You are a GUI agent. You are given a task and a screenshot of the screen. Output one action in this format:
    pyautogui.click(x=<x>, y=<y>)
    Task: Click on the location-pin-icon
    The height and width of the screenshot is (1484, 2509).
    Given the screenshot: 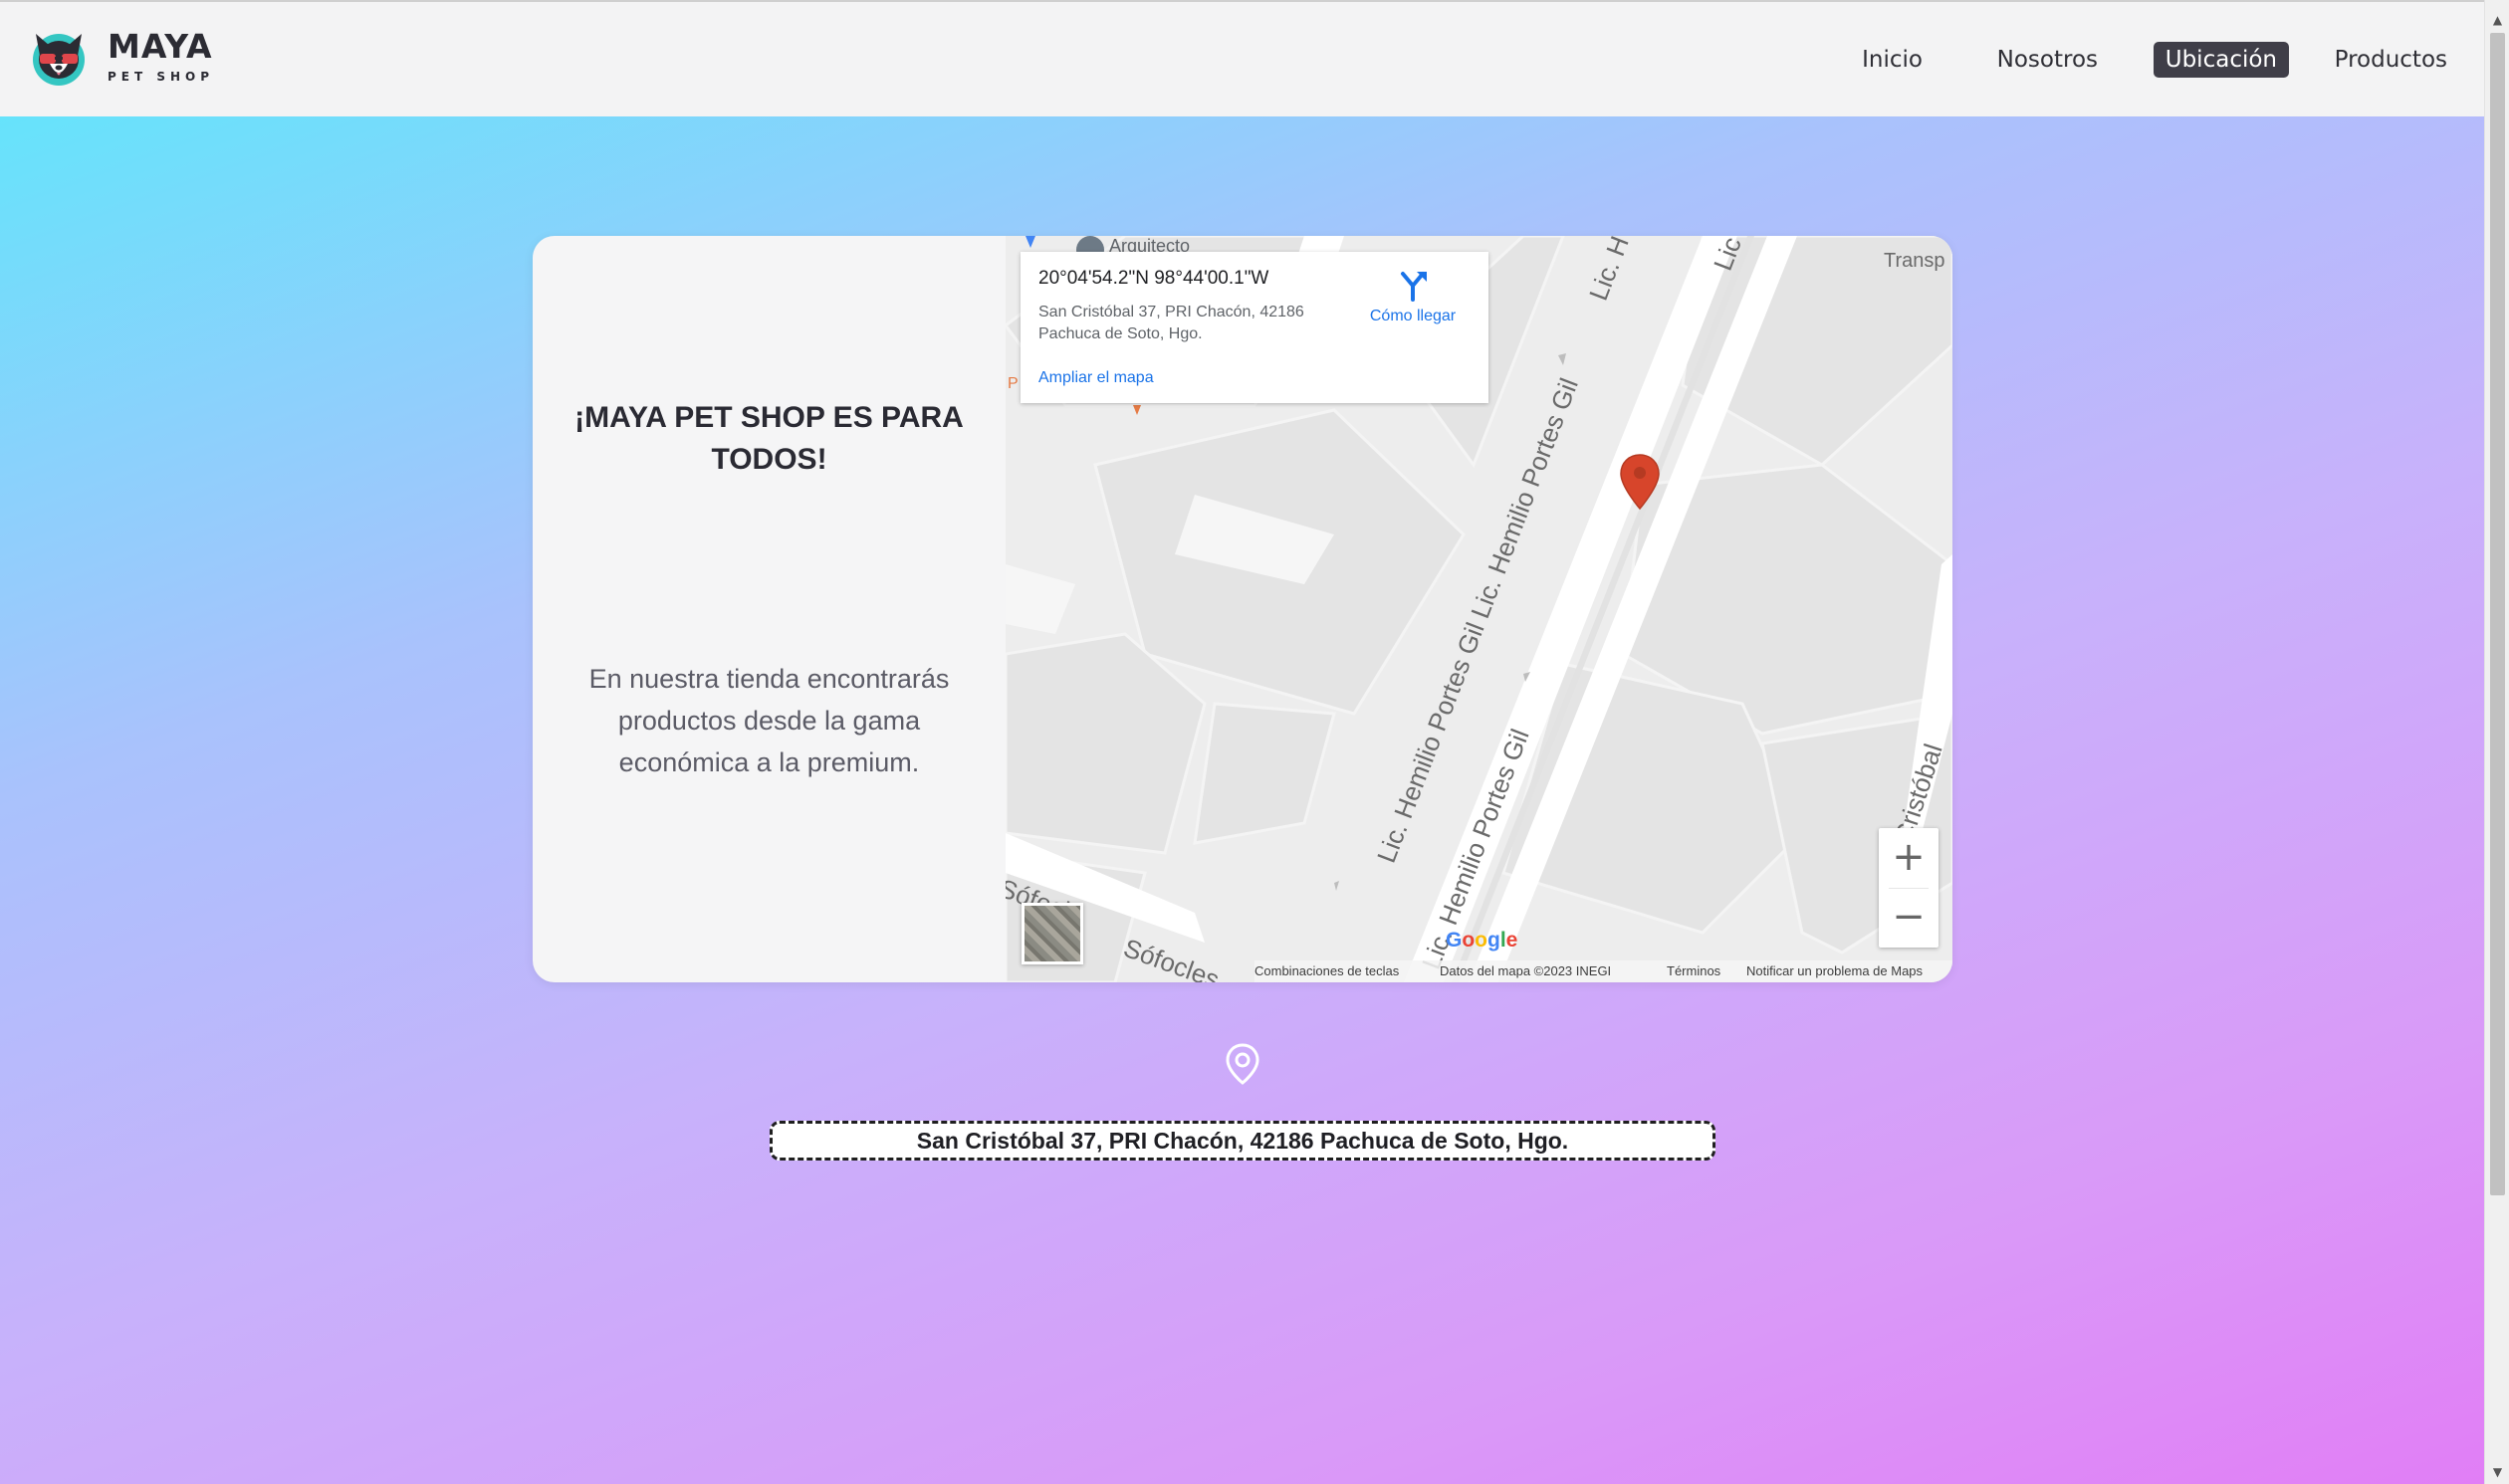 What is the action you would take?
    pyautogui.click(x=1242, y=1064)
    